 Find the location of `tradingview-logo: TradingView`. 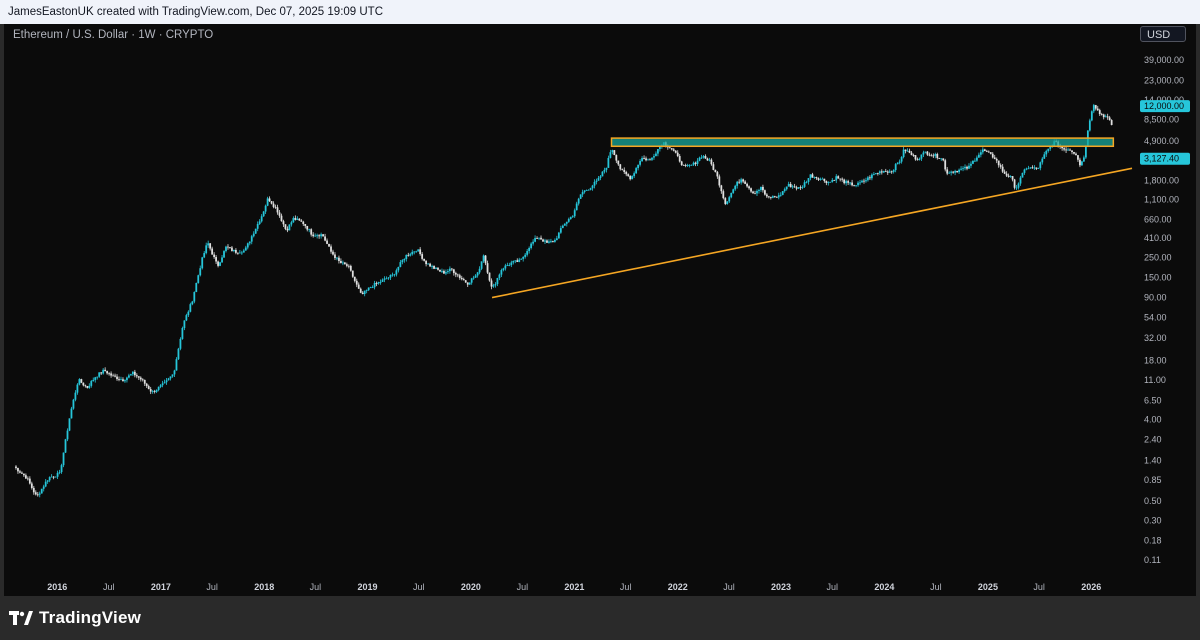

tradingview-logo: TradingView is located at coordinates (75, 618).